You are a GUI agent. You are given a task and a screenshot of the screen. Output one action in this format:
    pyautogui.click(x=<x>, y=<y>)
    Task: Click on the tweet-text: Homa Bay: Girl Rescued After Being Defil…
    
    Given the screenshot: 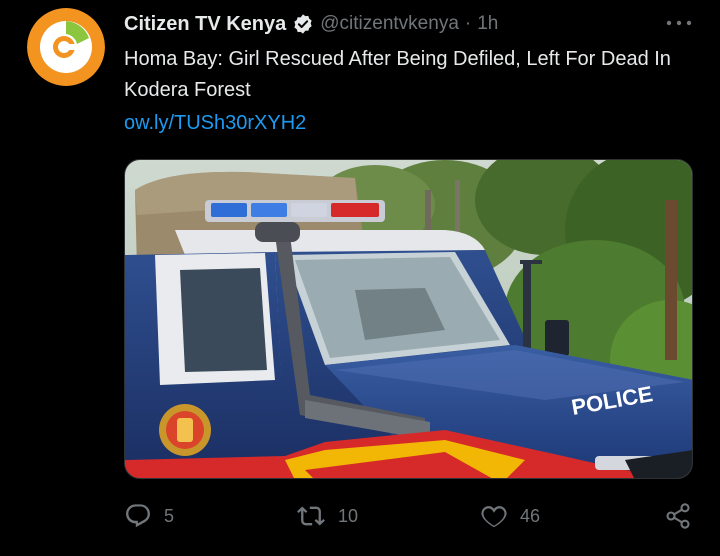 What is the action you would take?
    pyautogui.click(x=397, y=74)
    